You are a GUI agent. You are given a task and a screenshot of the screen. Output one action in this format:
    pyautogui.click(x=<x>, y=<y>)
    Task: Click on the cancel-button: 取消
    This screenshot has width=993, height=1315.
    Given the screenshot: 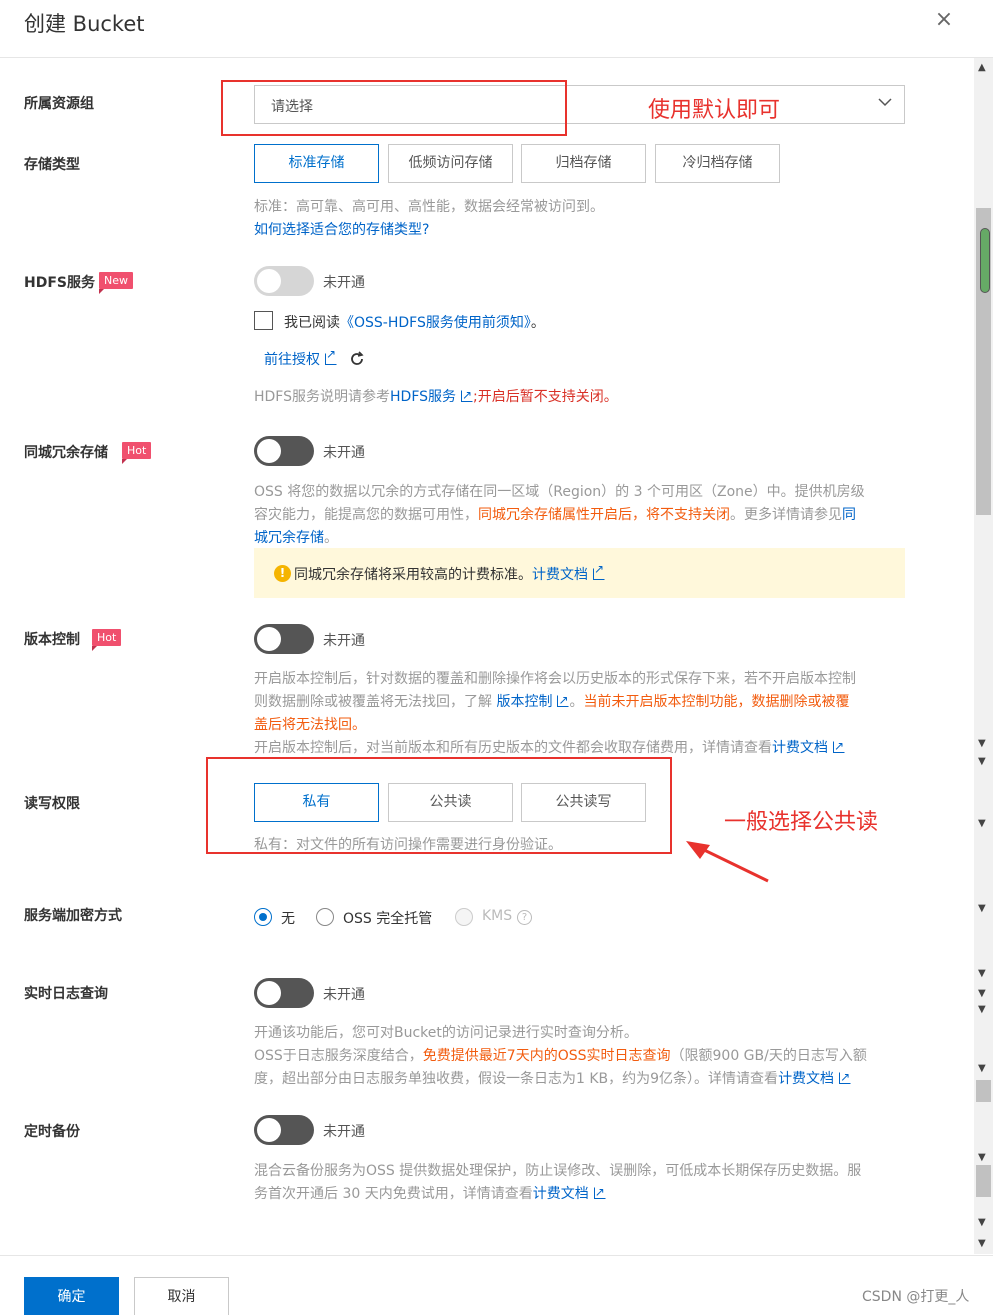 What is the action you would take?
    pyautogui.click(x=181, y=1296)
    